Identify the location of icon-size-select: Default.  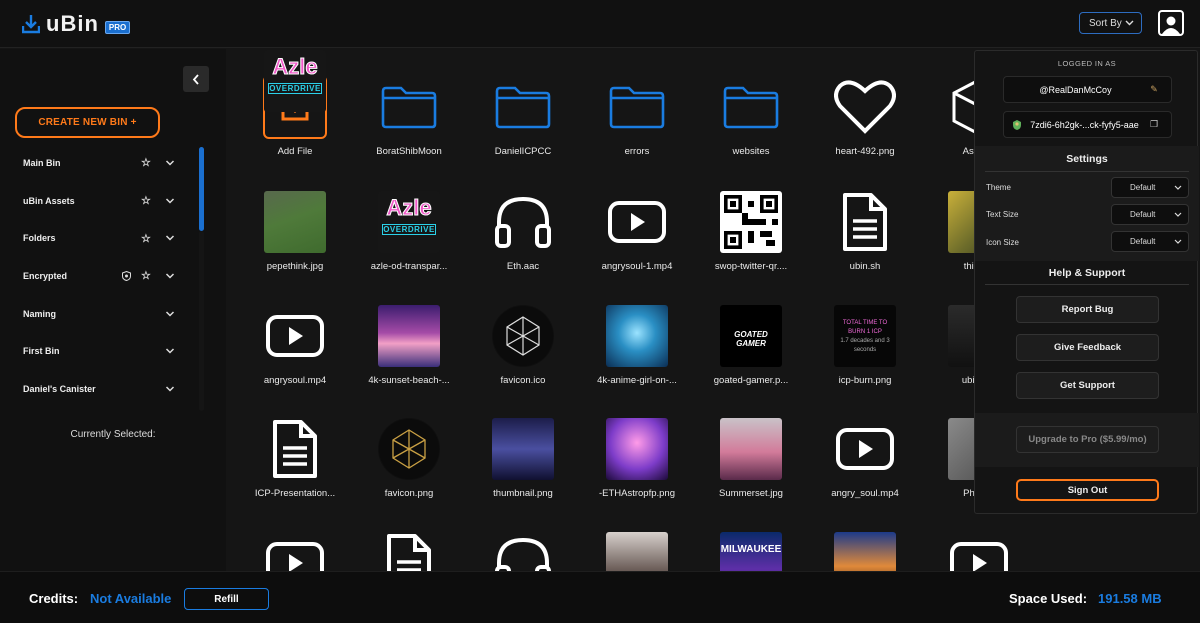
(1150, 241).